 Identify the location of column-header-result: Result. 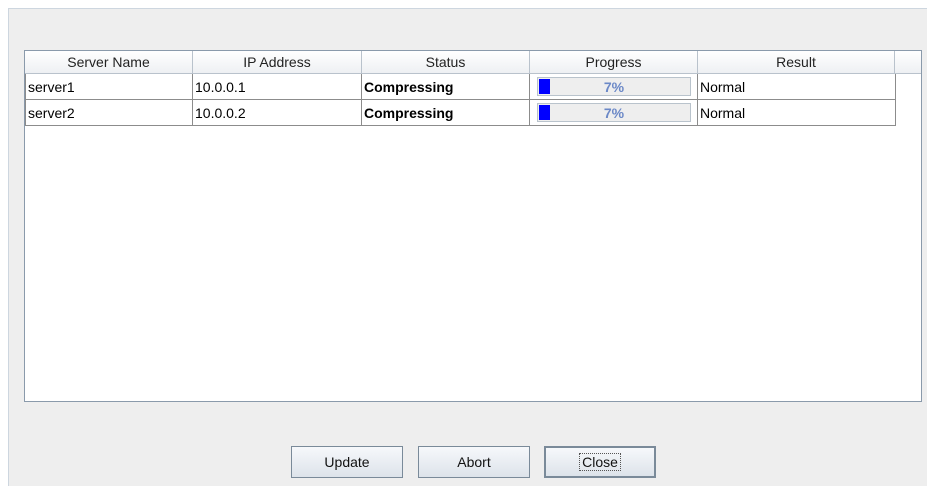
(796, 62).